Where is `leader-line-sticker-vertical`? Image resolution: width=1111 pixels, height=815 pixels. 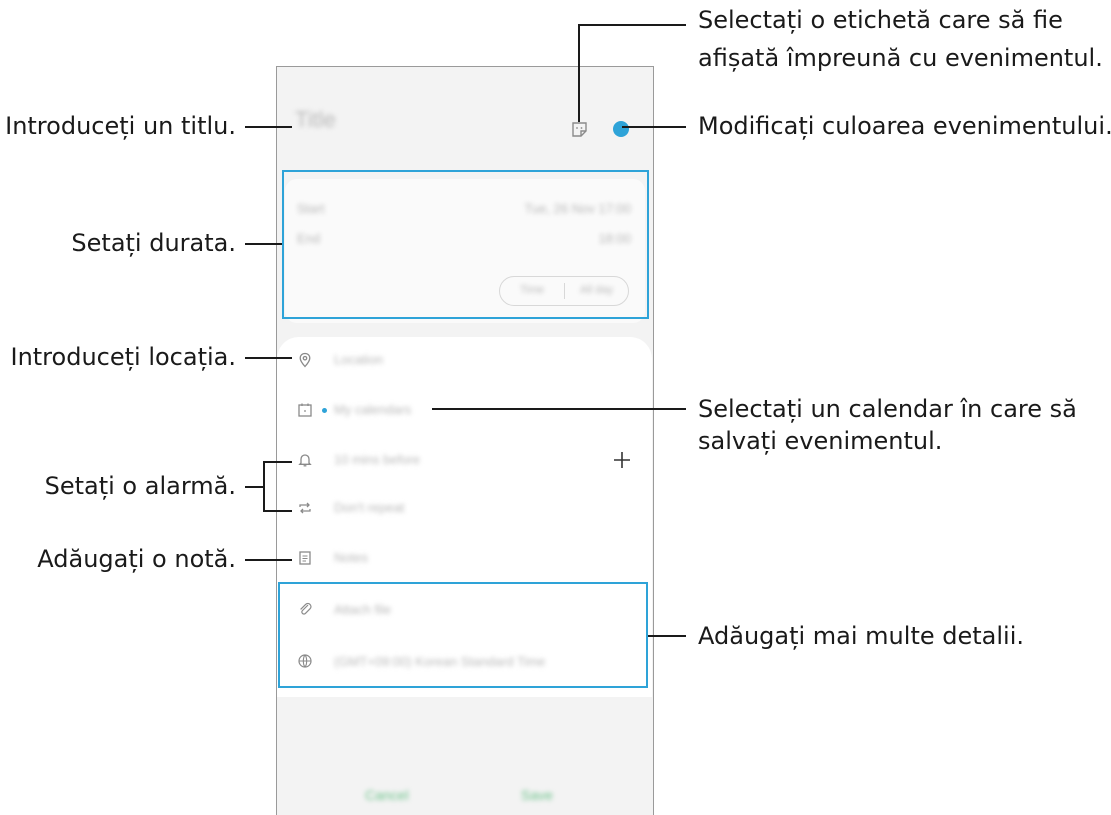 leader-line-sticker-vertical is located at coordinates (579, 73).